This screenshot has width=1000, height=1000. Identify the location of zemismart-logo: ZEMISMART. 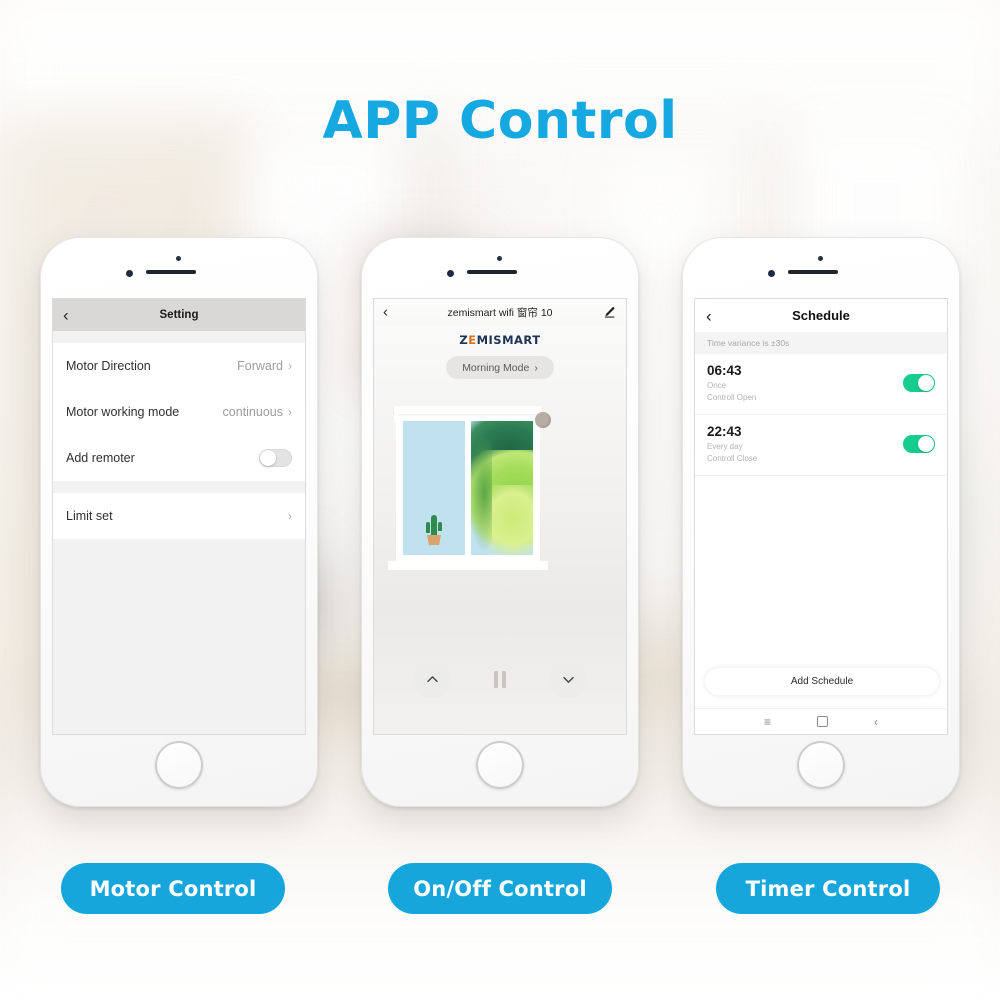
(500, 340).